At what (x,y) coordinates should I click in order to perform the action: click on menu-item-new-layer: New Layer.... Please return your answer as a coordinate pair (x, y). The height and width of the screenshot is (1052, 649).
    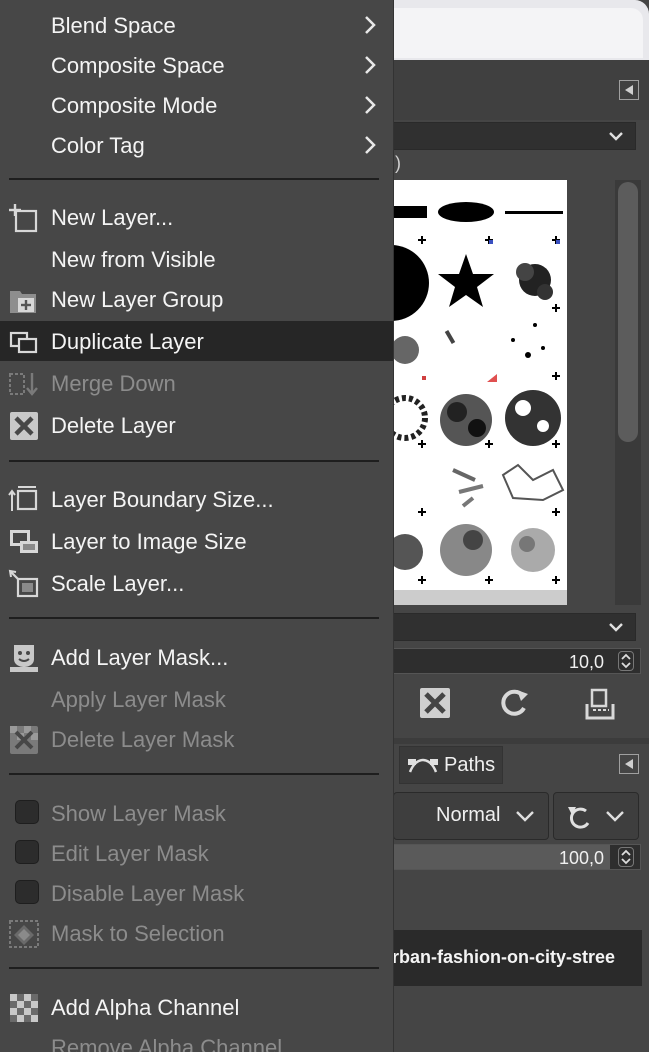
    Looking at the image, I should click on (196, 217).